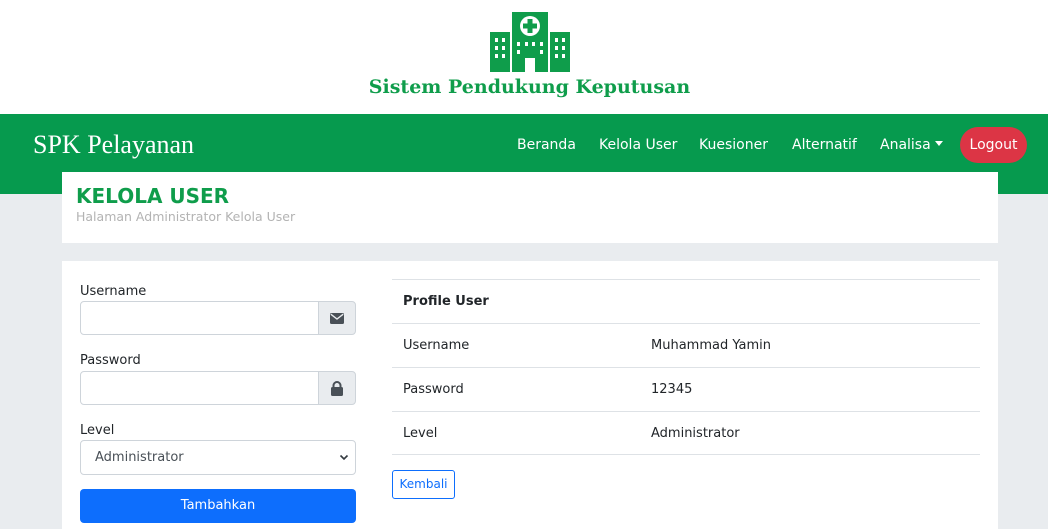 Image resolution: width=1048 pixels, height=529 pixels. I want to click on navbar-brand: SPK Pelayanan, so click(113, 145).